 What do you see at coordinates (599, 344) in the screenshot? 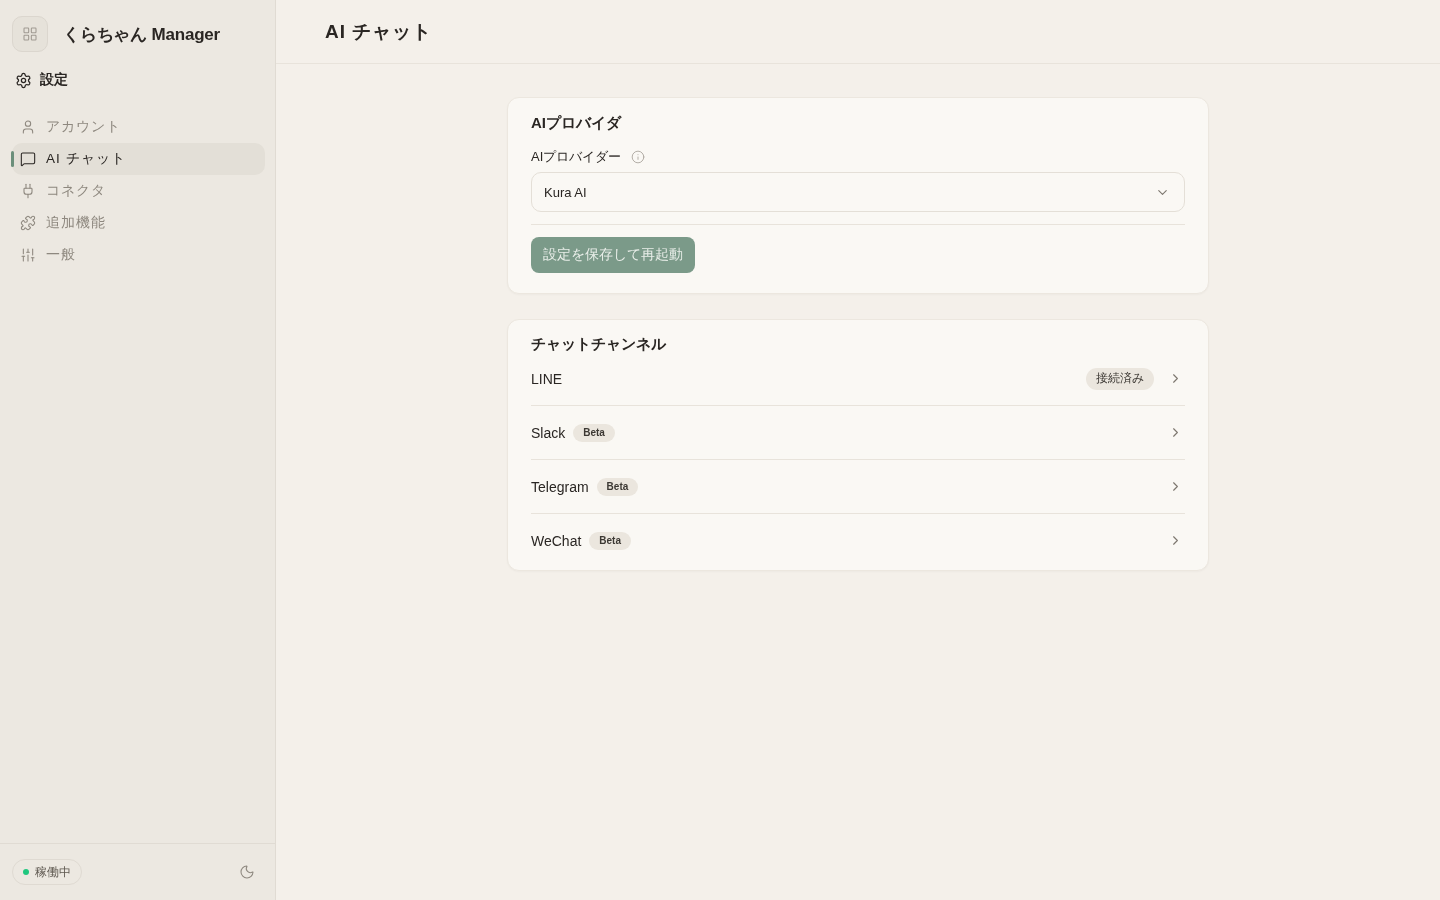
I see `card-title: チャットチャンネル` at bounding box center [599, 344].